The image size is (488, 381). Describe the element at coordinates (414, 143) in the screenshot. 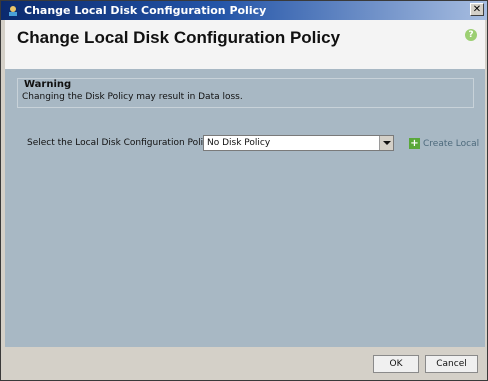

I see `plus-icon: +` at that location.